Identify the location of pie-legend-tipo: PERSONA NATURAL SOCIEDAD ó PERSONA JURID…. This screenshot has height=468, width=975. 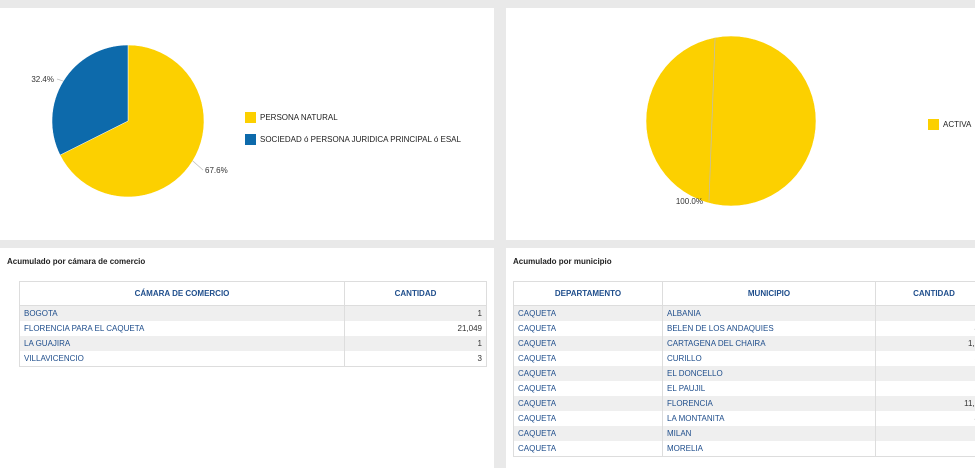
(353, 133).